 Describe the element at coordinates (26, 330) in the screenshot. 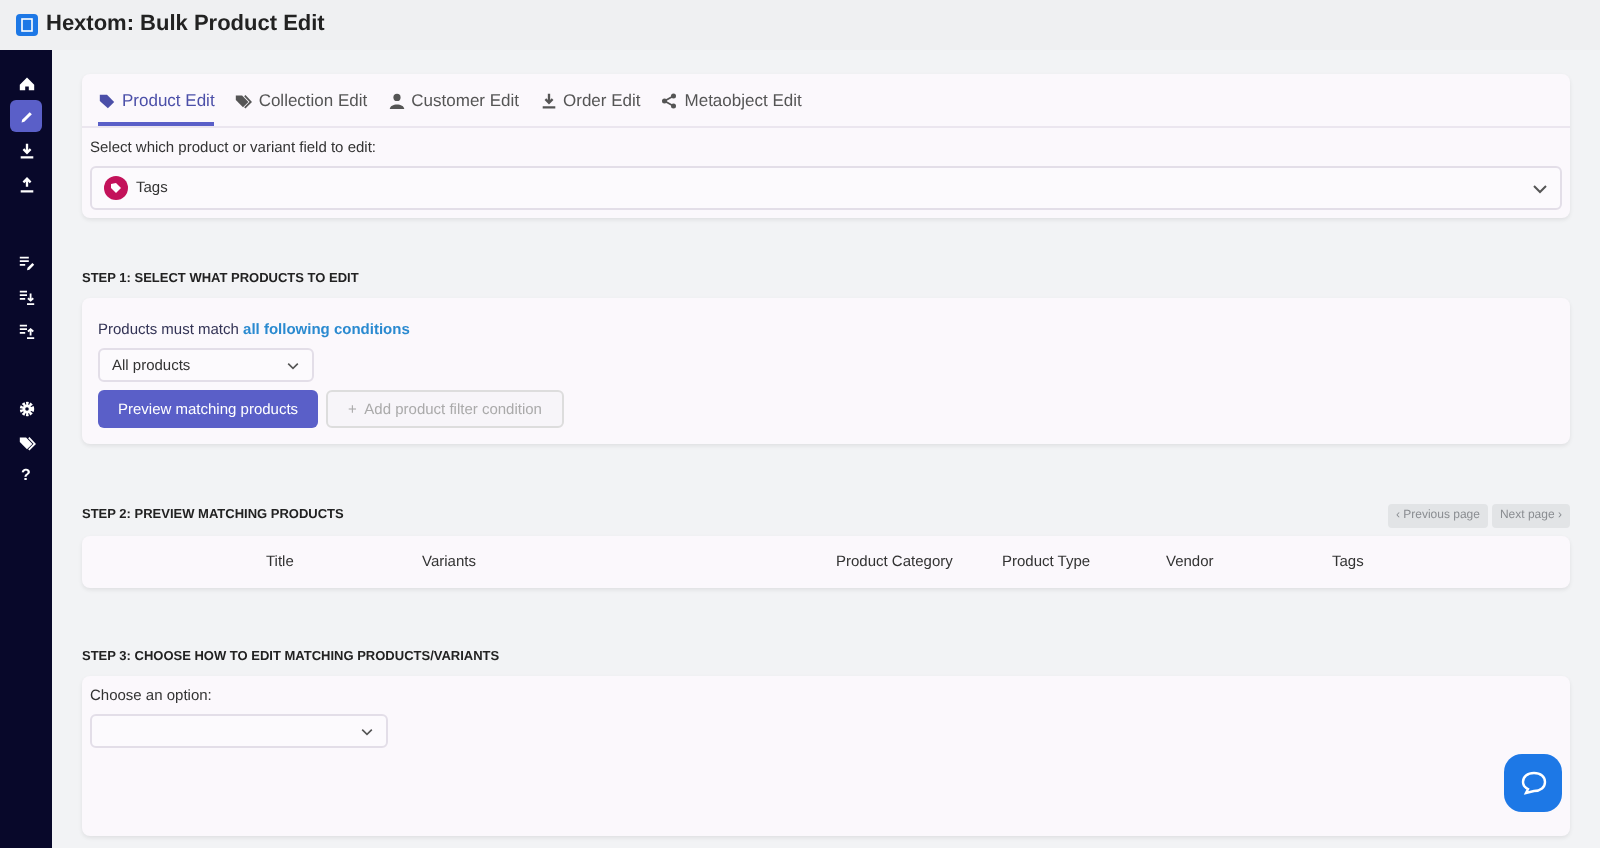

I see `list-upload-icon` at that location.